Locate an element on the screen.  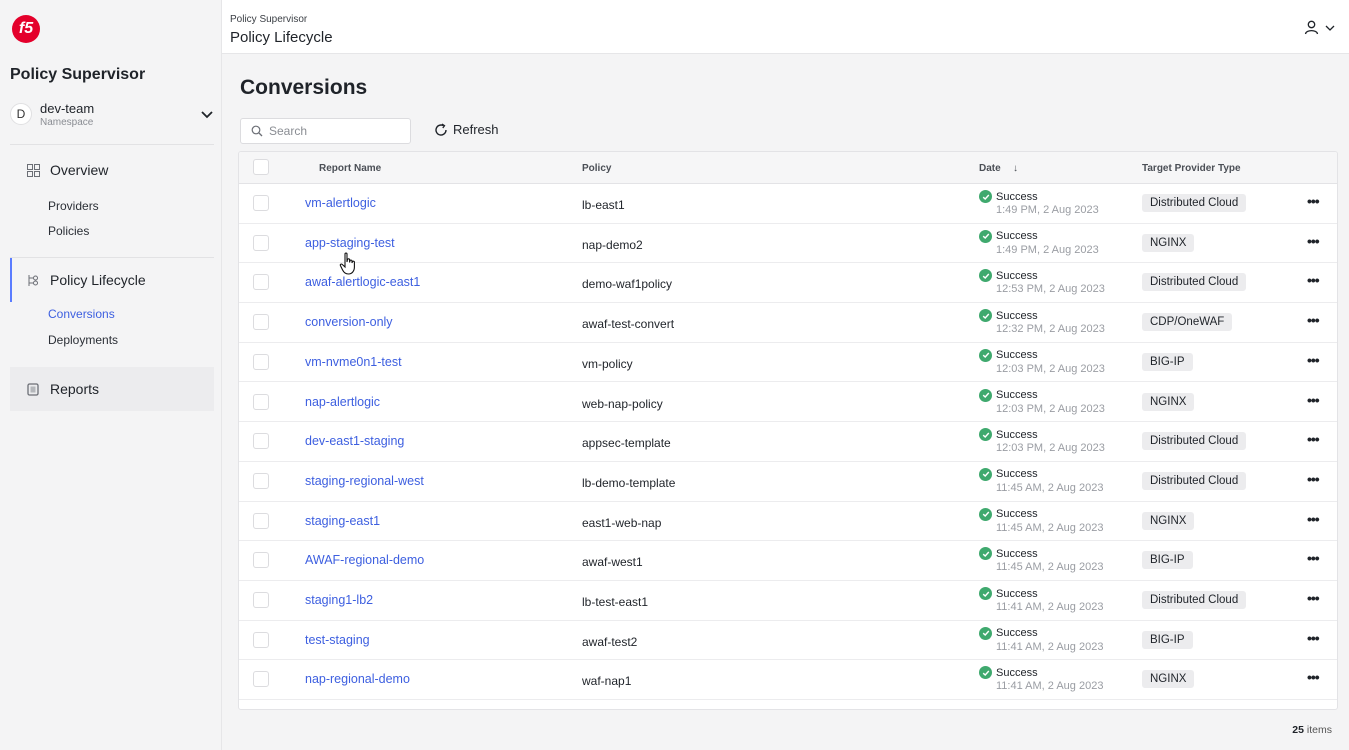
column-date: Date is located at coordinates (990, 168).